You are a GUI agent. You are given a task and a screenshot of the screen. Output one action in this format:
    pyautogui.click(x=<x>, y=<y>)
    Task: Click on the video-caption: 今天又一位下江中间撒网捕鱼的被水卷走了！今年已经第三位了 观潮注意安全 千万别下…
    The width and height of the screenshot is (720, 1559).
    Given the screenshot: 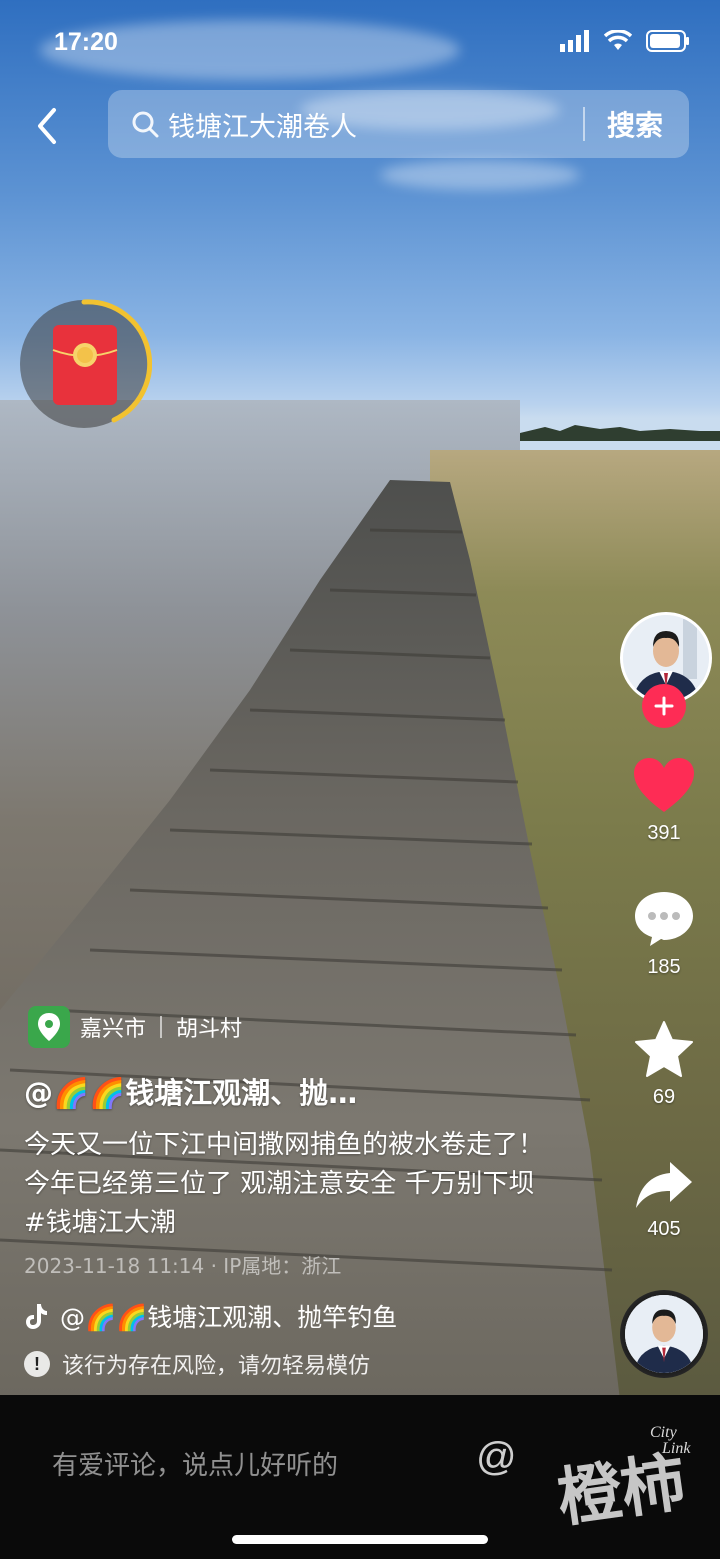 What is the action you would take?
    pyautogui.click(x=289, y=1184)
    